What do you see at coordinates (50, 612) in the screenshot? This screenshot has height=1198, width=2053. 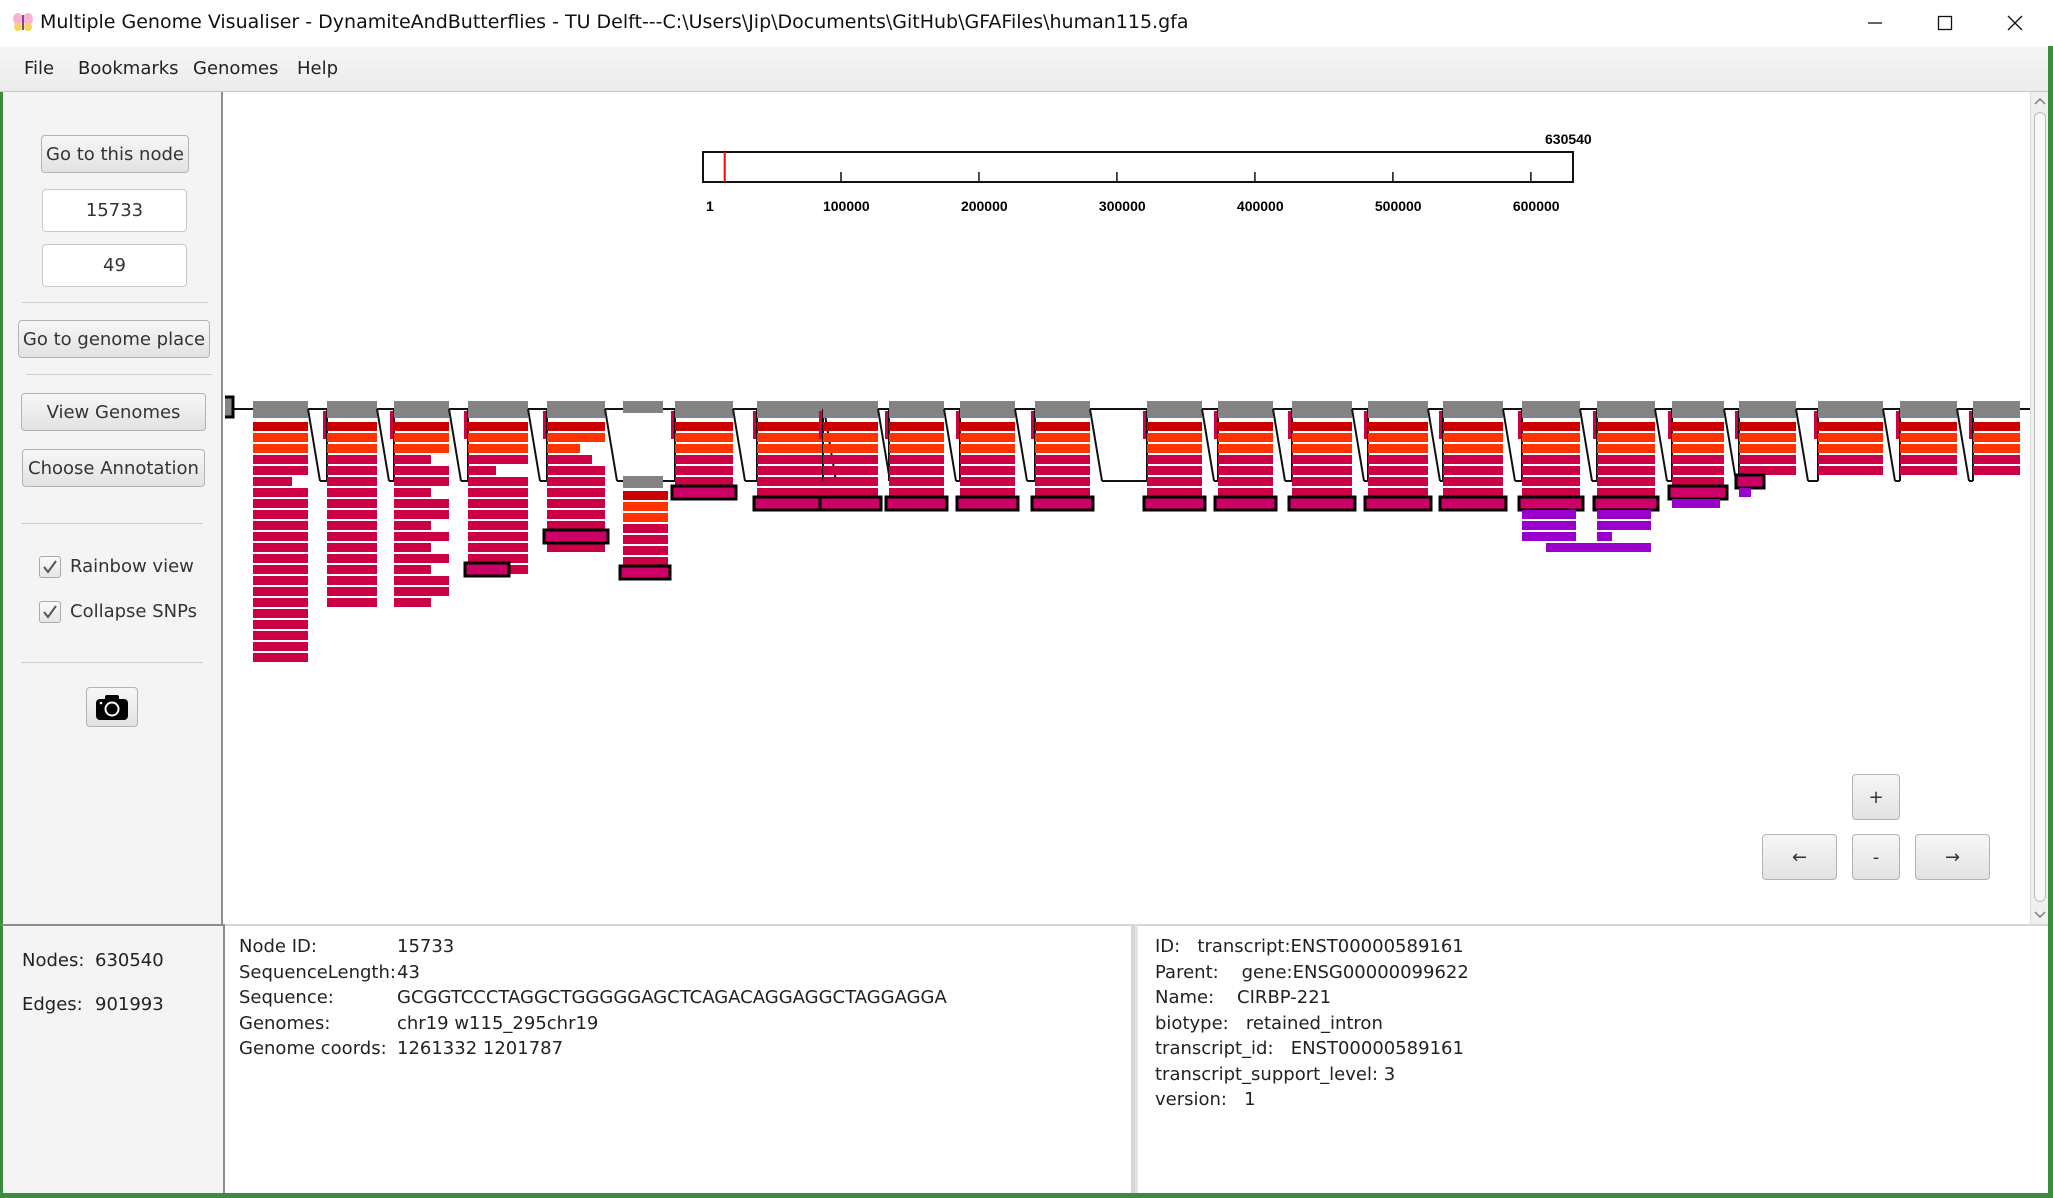 I see `collapse-snps-checkbox` at bounding box center [50, 612].